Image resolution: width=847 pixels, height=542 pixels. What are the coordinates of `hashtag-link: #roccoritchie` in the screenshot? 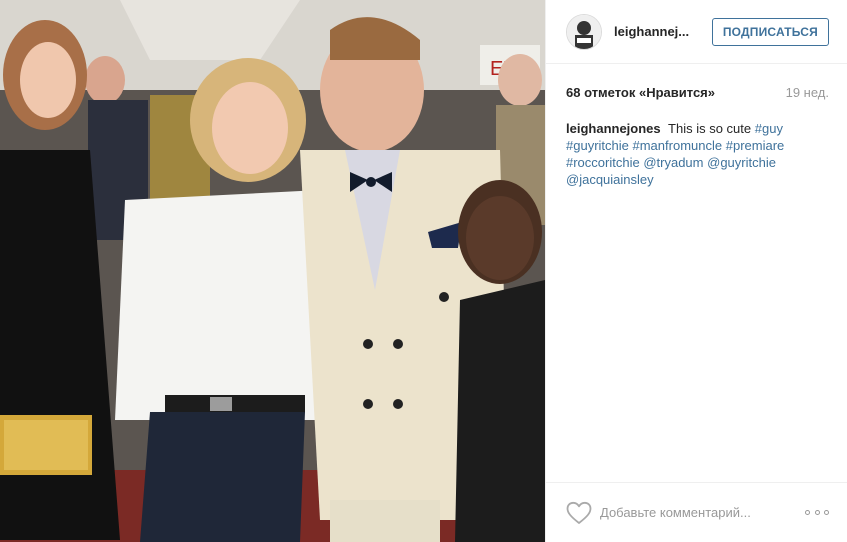 It's located at (603, 162).